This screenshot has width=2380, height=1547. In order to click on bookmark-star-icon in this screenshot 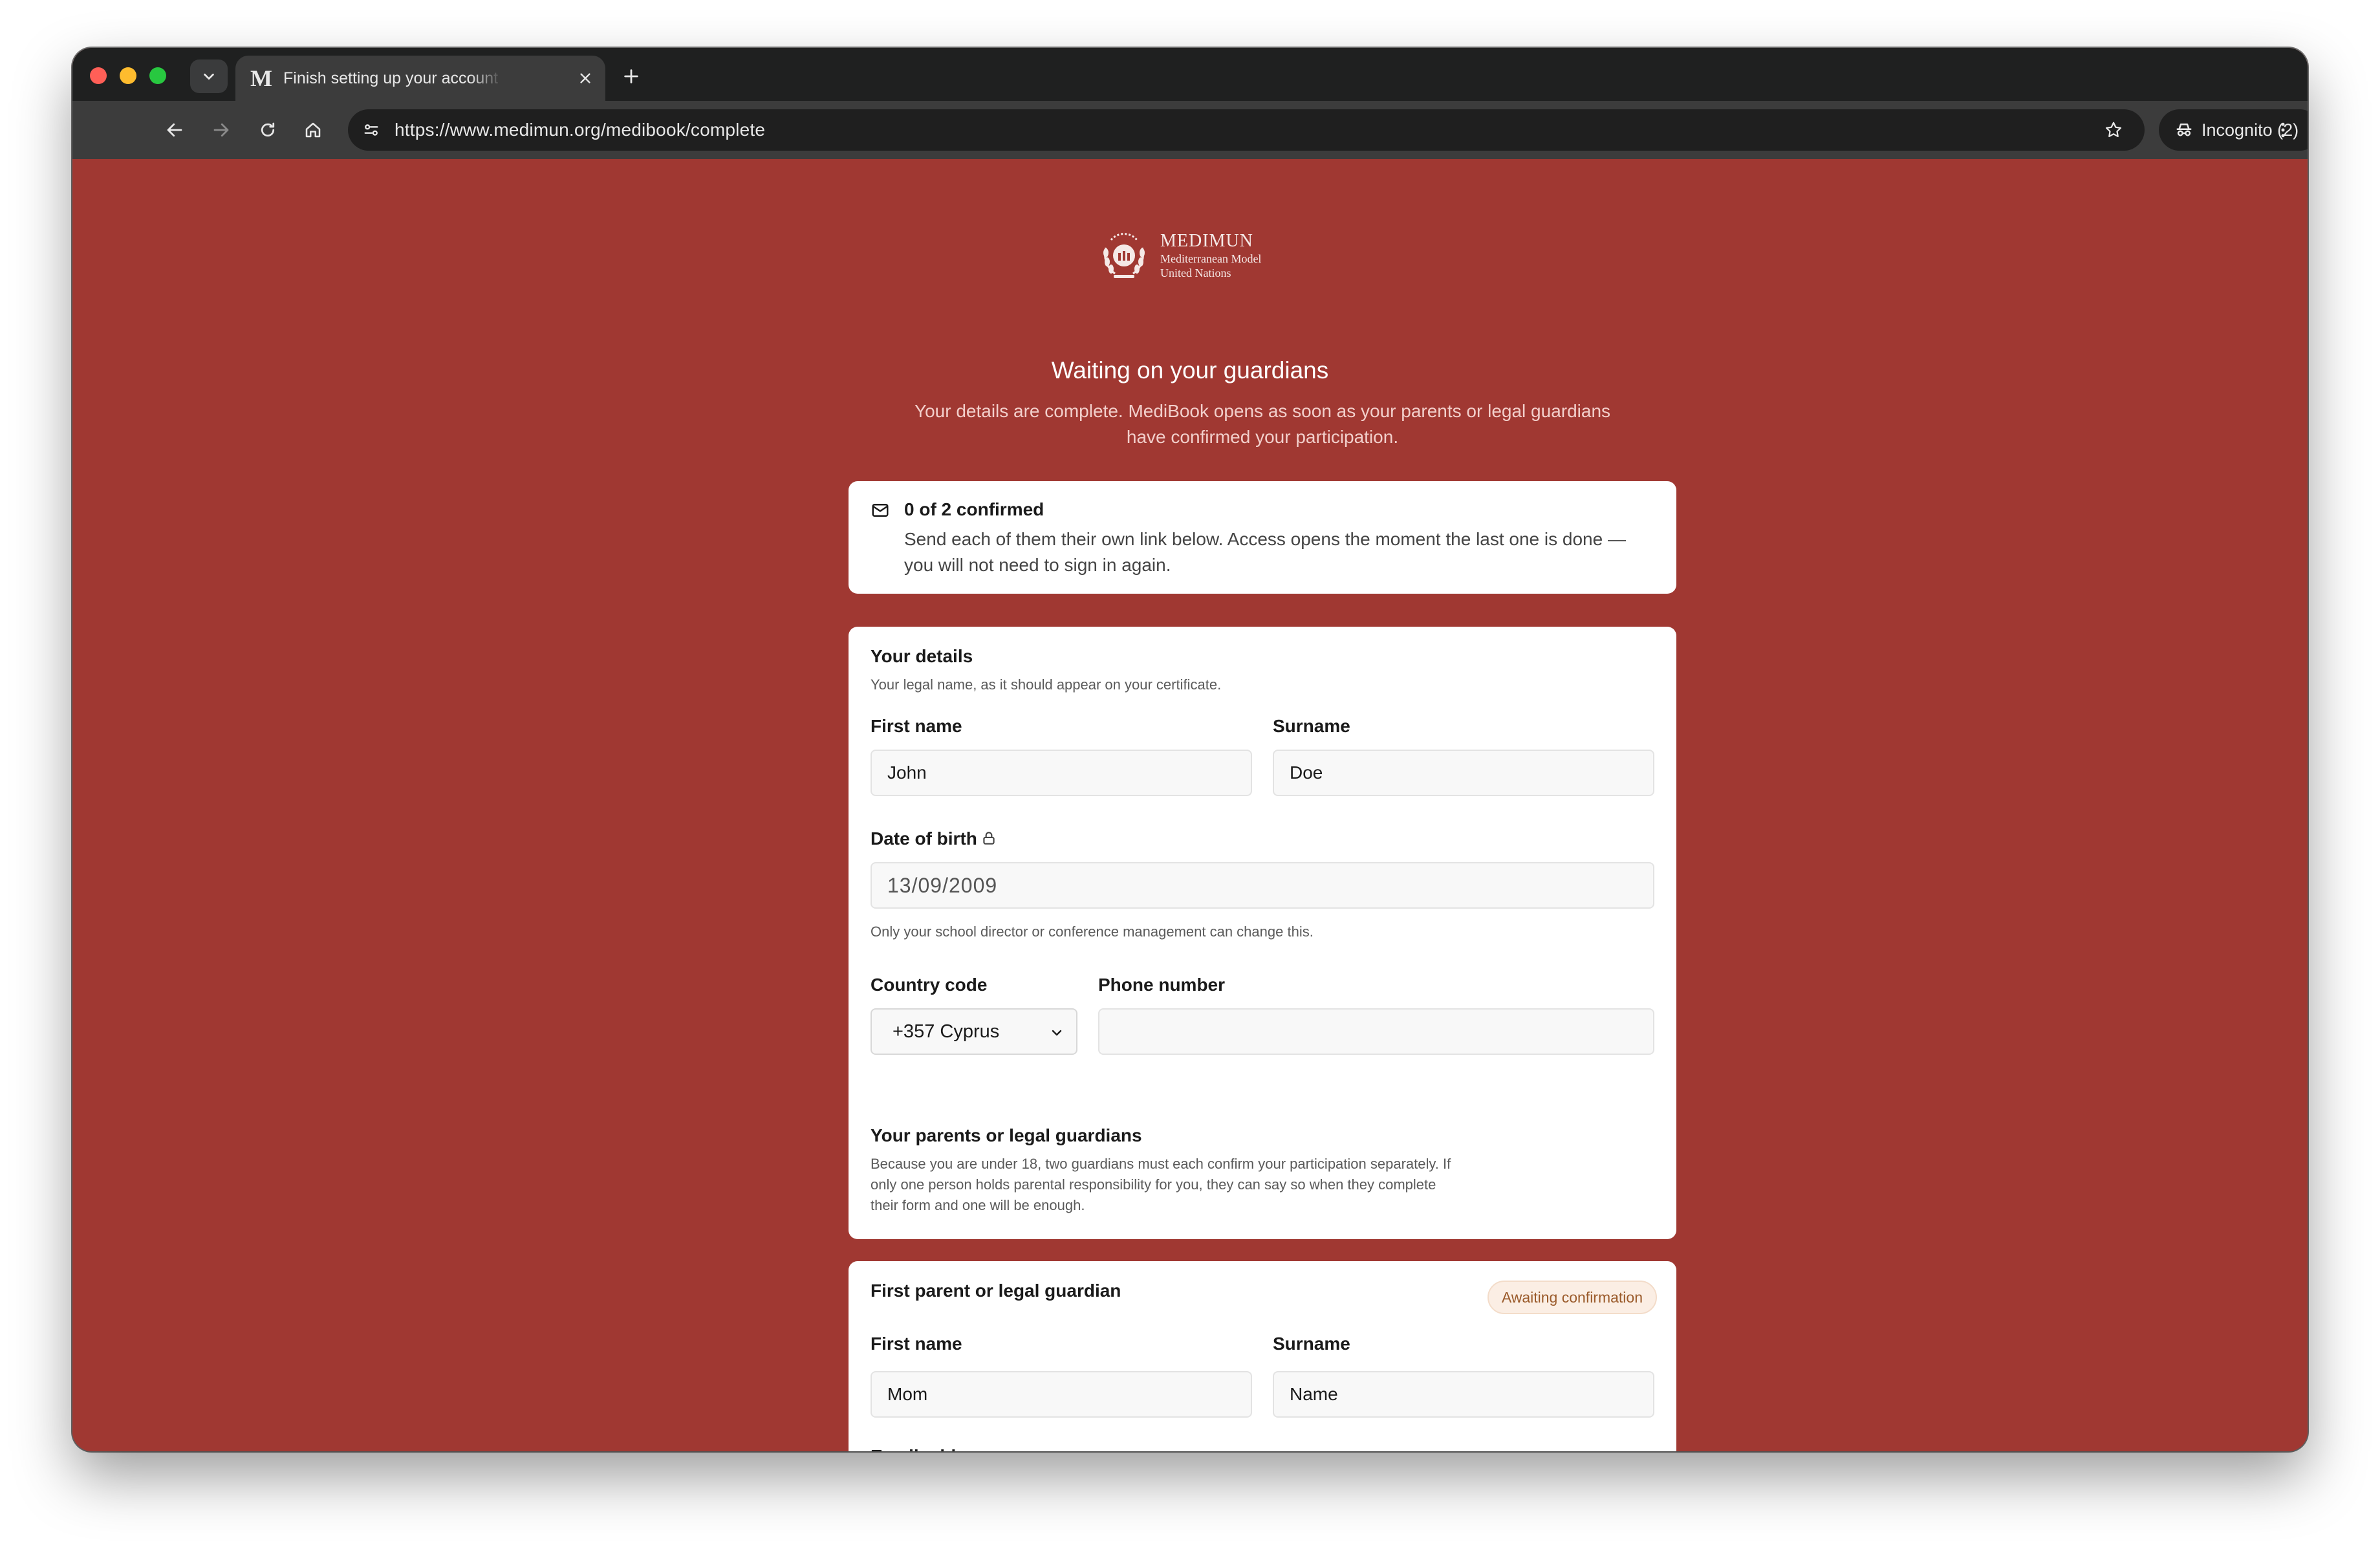, I will do `click(2113, 130)`.